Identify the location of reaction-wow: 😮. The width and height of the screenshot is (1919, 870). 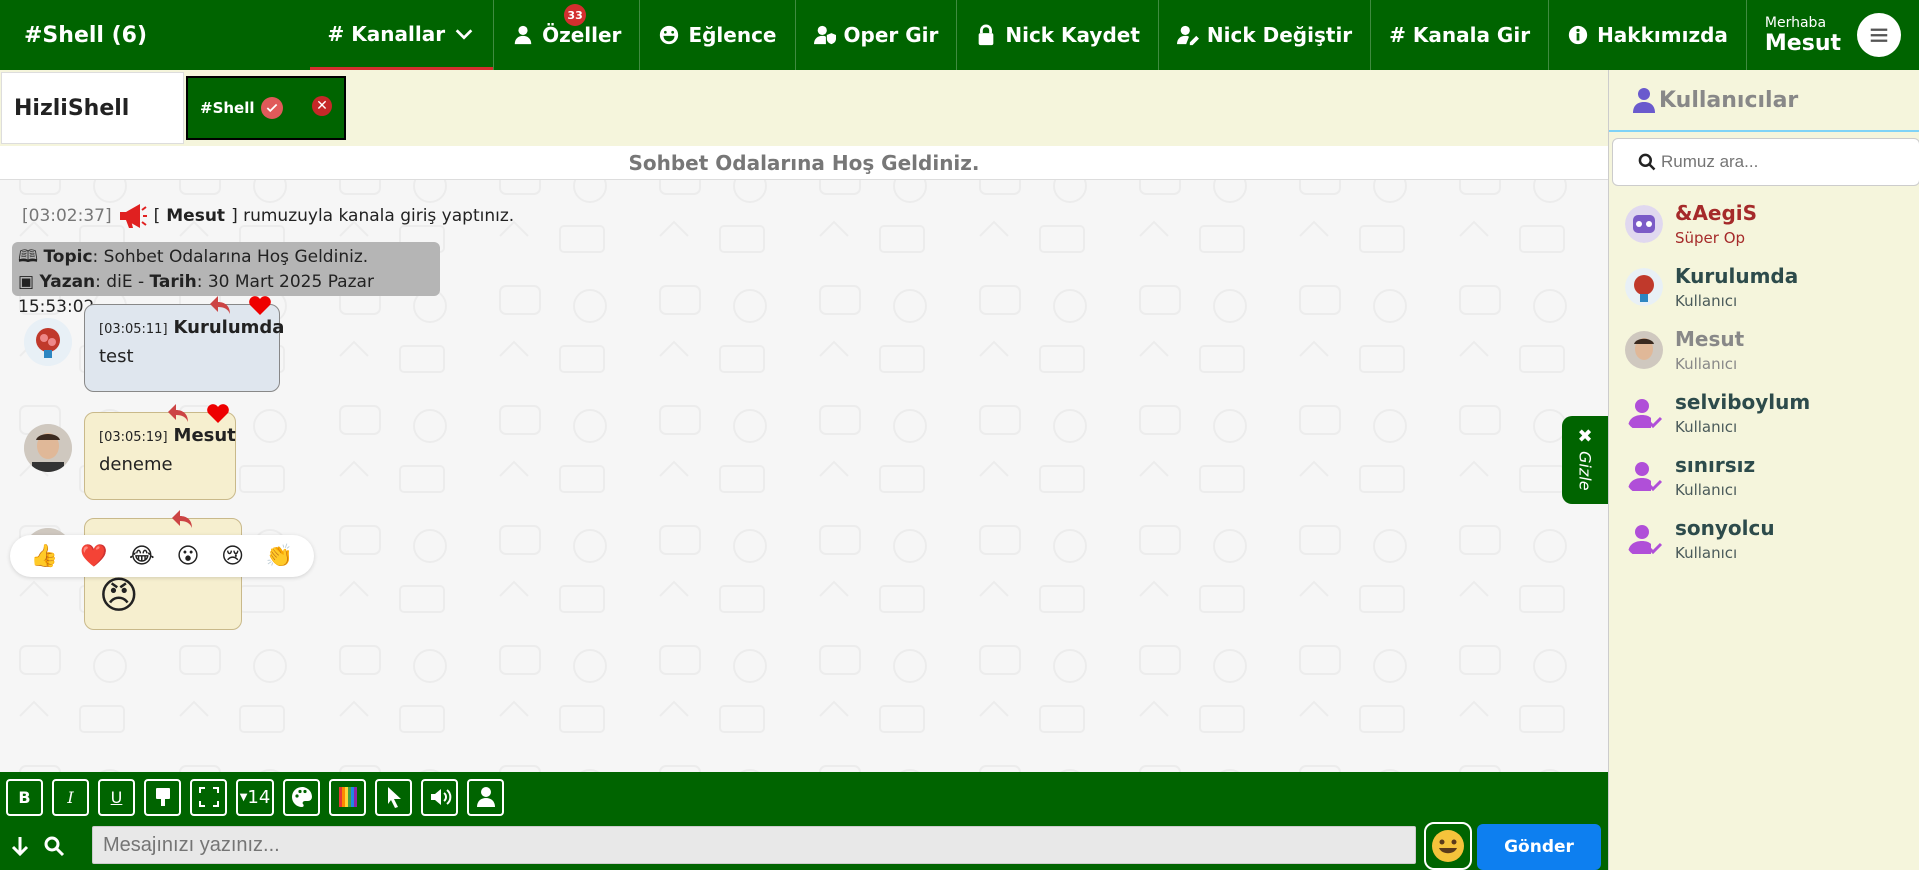
(187, 556).